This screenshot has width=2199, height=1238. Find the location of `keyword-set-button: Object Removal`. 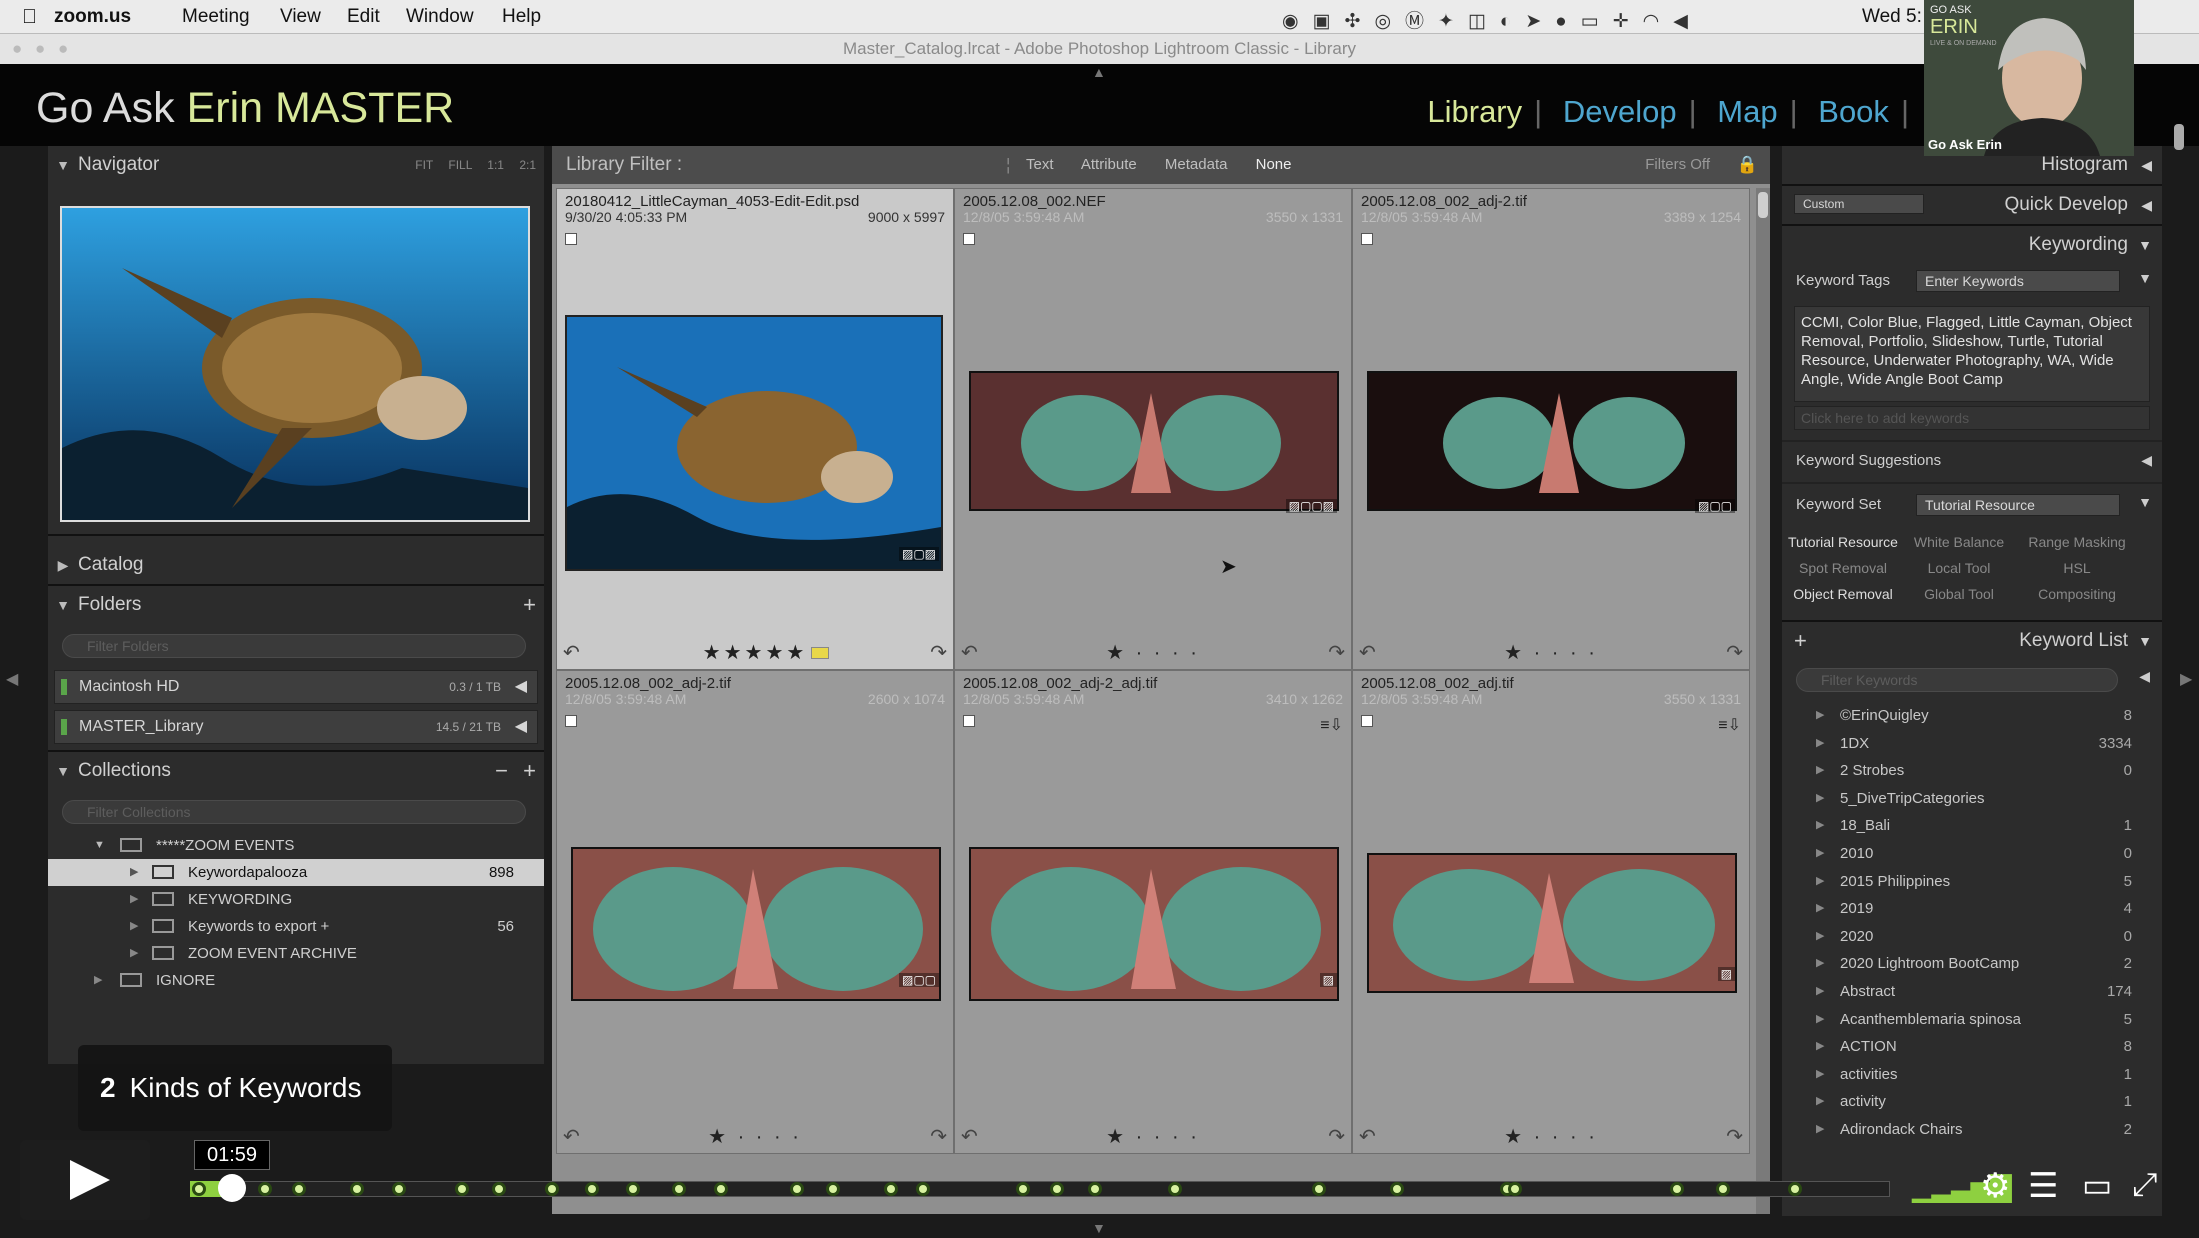

keyword-set-button: Object Removal is located at coordinates (1843, 594).